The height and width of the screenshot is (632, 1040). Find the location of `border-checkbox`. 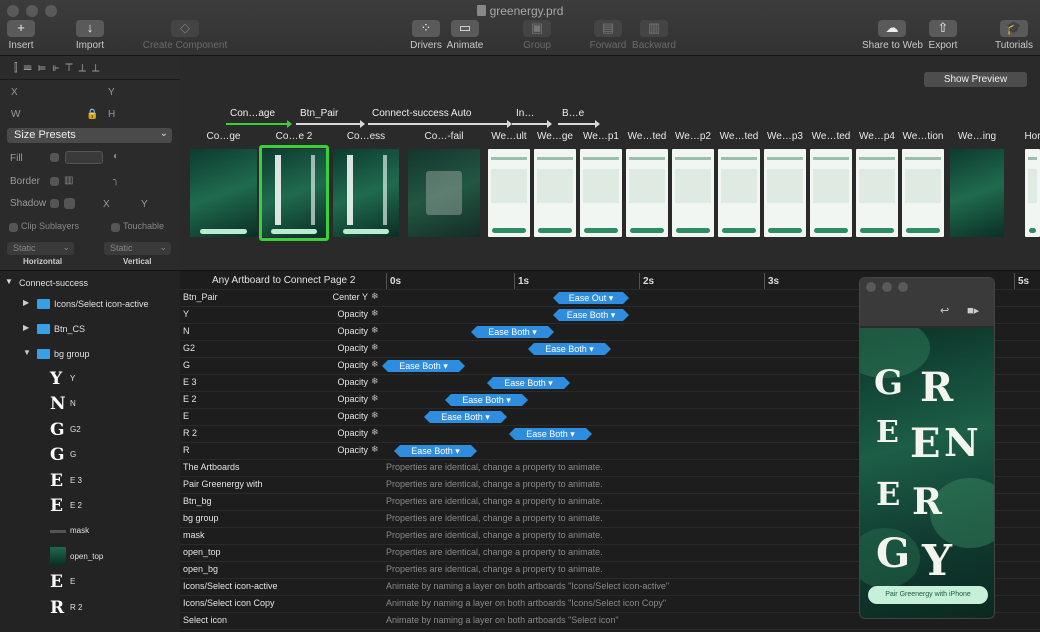

border-checkbox is located at coordinates (54, 181).